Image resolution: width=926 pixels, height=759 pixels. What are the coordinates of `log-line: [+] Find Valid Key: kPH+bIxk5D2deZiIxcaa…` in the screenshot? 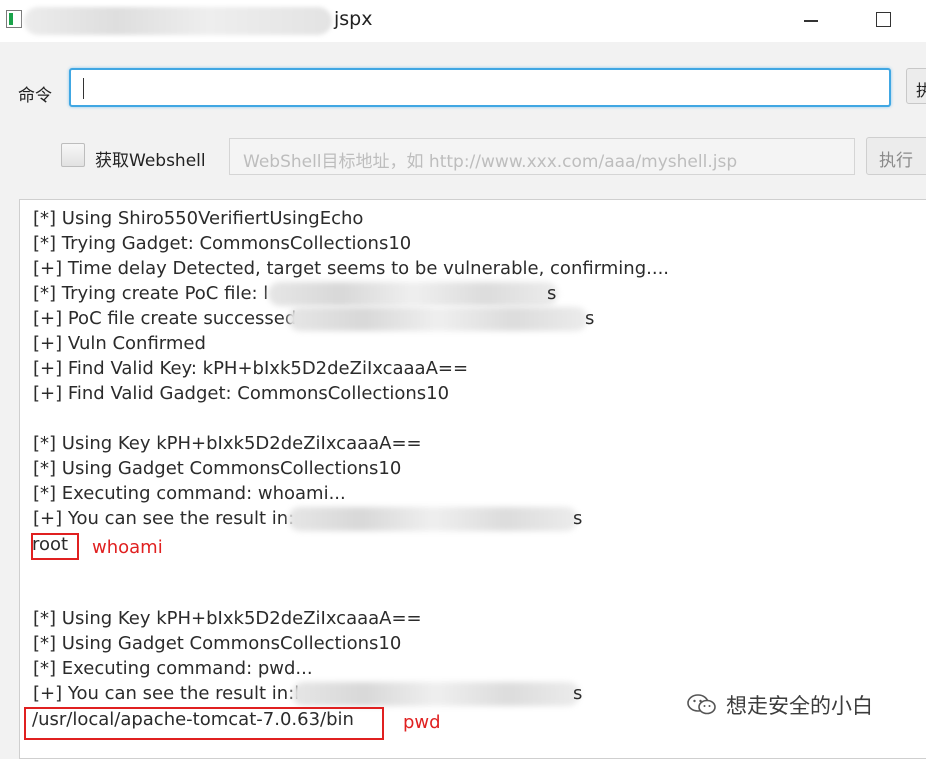 It's located at (251, 368).